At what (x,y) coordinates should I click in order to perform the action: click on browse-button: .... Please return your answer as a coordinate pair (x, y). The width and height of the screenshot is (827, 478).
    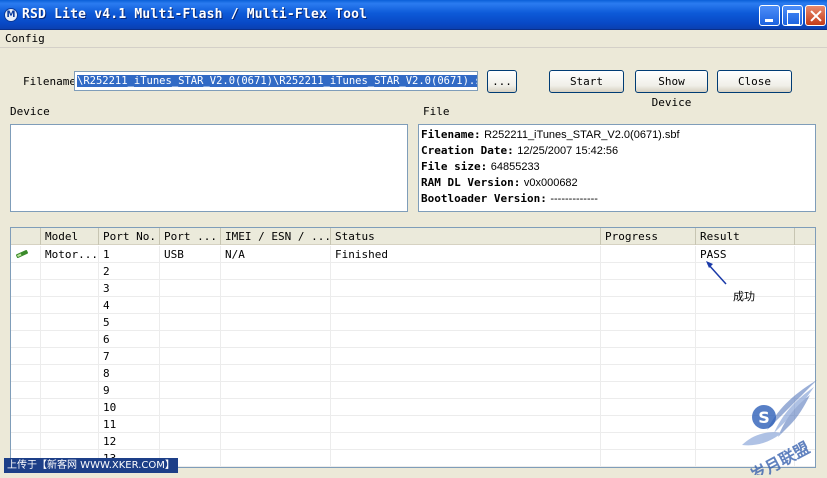
    Looking at the image, I should click on (502, 81).